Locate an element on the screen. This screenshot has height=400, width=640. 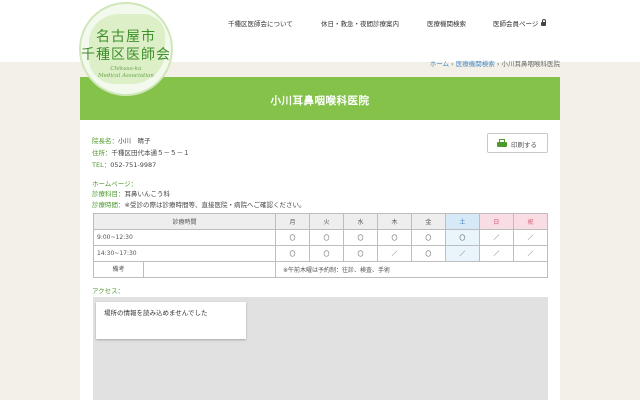
time-slot: 14:30~17:30 is located at coordinates (184, 253).